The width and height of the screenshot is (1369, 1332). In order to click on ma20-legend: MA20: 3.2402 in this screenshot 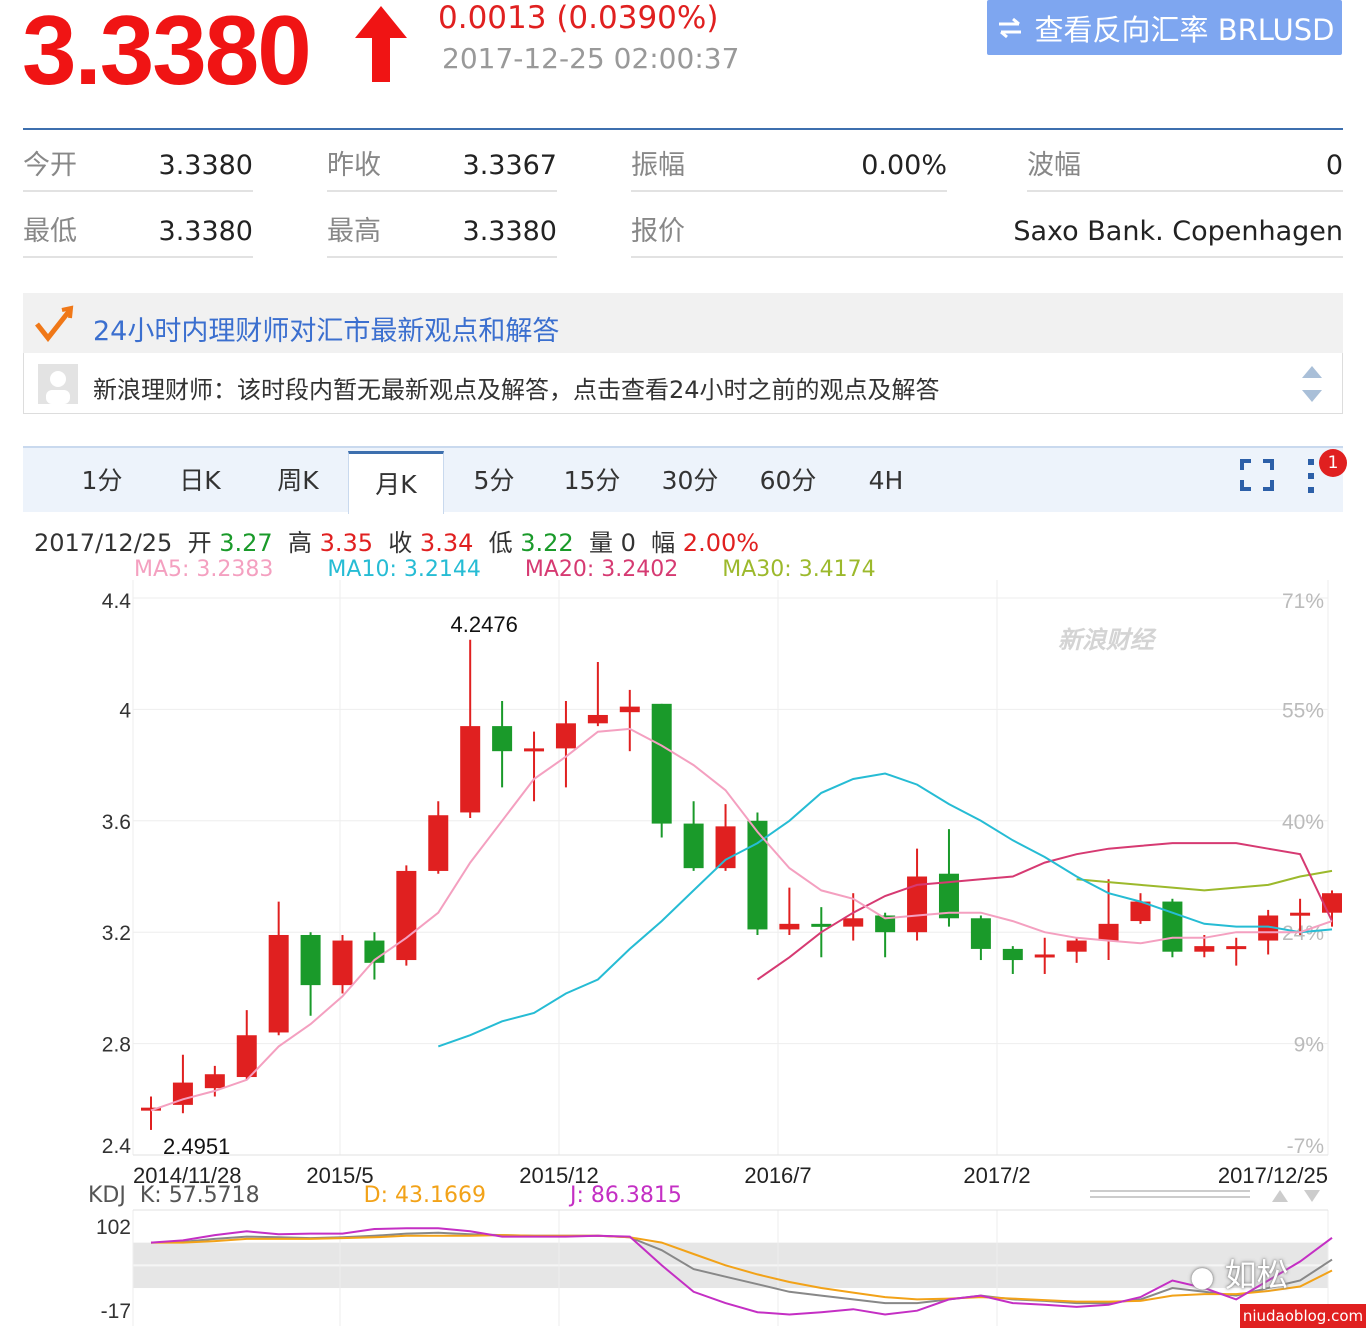, I will do `click(601, 569)`.